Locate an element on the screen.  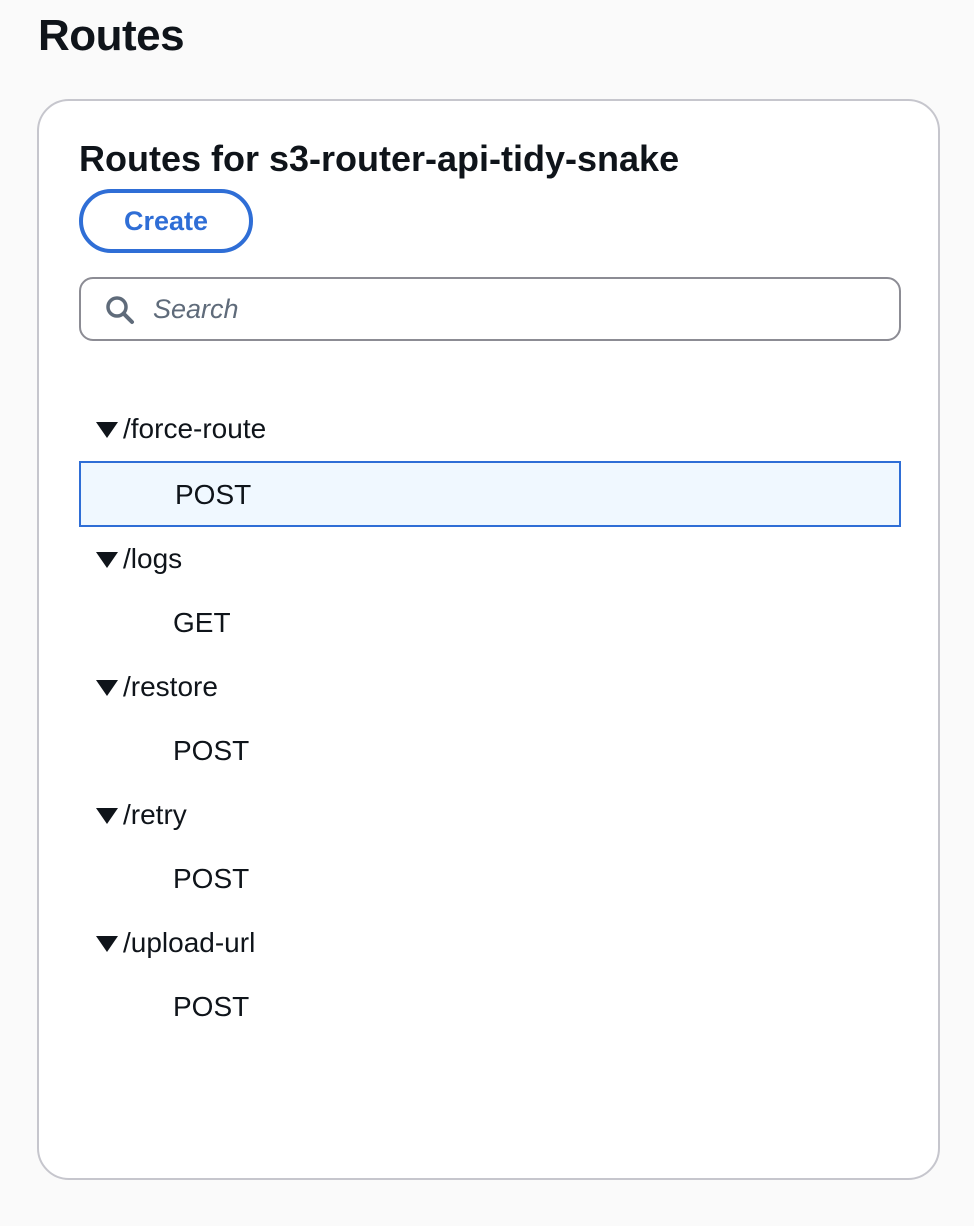
route-item-logs: /logs is located at coordinates (490, 559).